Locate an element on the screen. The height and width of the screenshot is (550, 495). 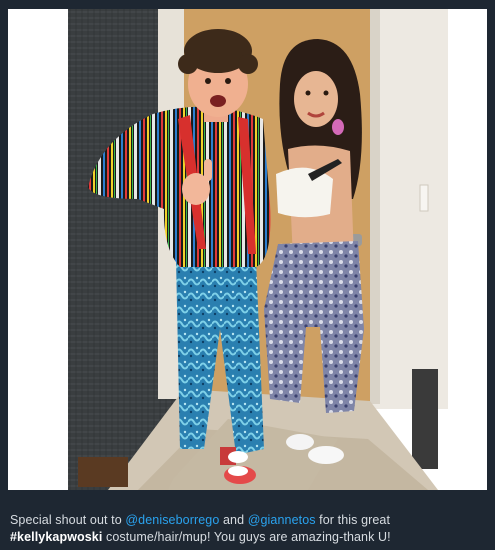
caption-connector: and is located at coordinates (233, 520).